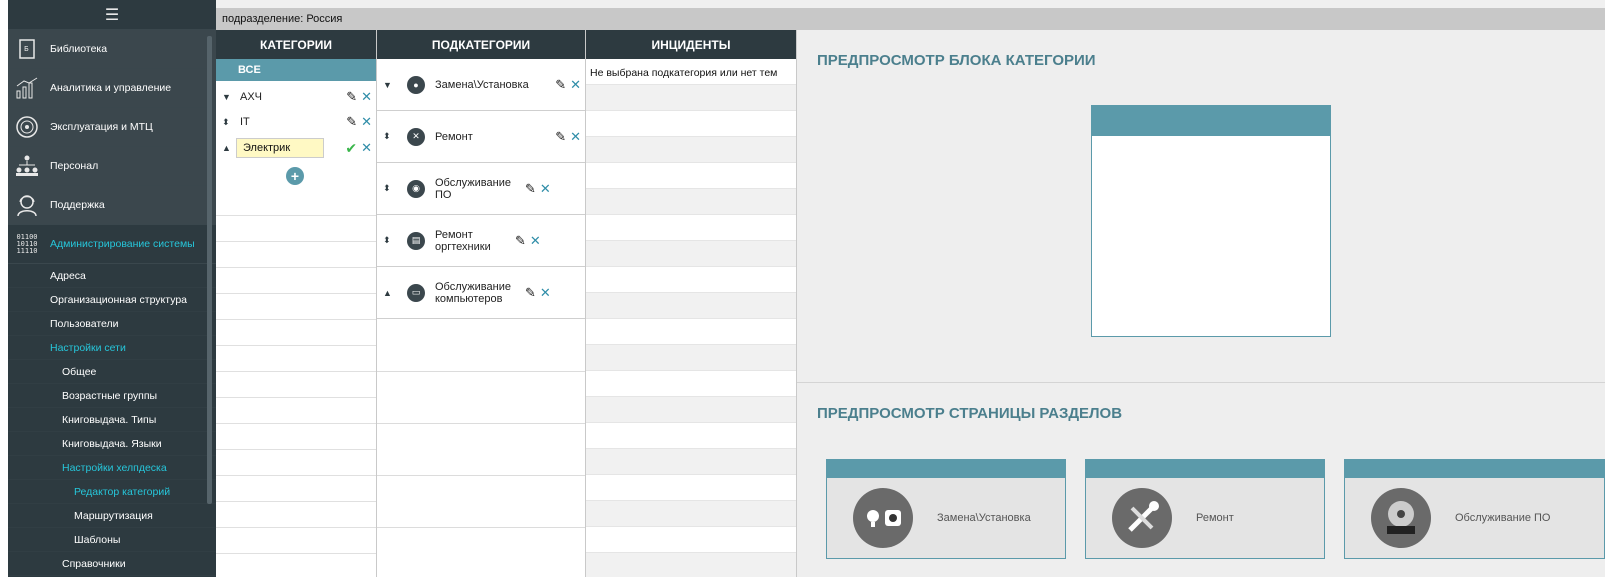  What do you see at coordinates (112, 564) in the screenshot?
I see `sidebar-sub-references: Справочники` at bounding box center [112, 564].